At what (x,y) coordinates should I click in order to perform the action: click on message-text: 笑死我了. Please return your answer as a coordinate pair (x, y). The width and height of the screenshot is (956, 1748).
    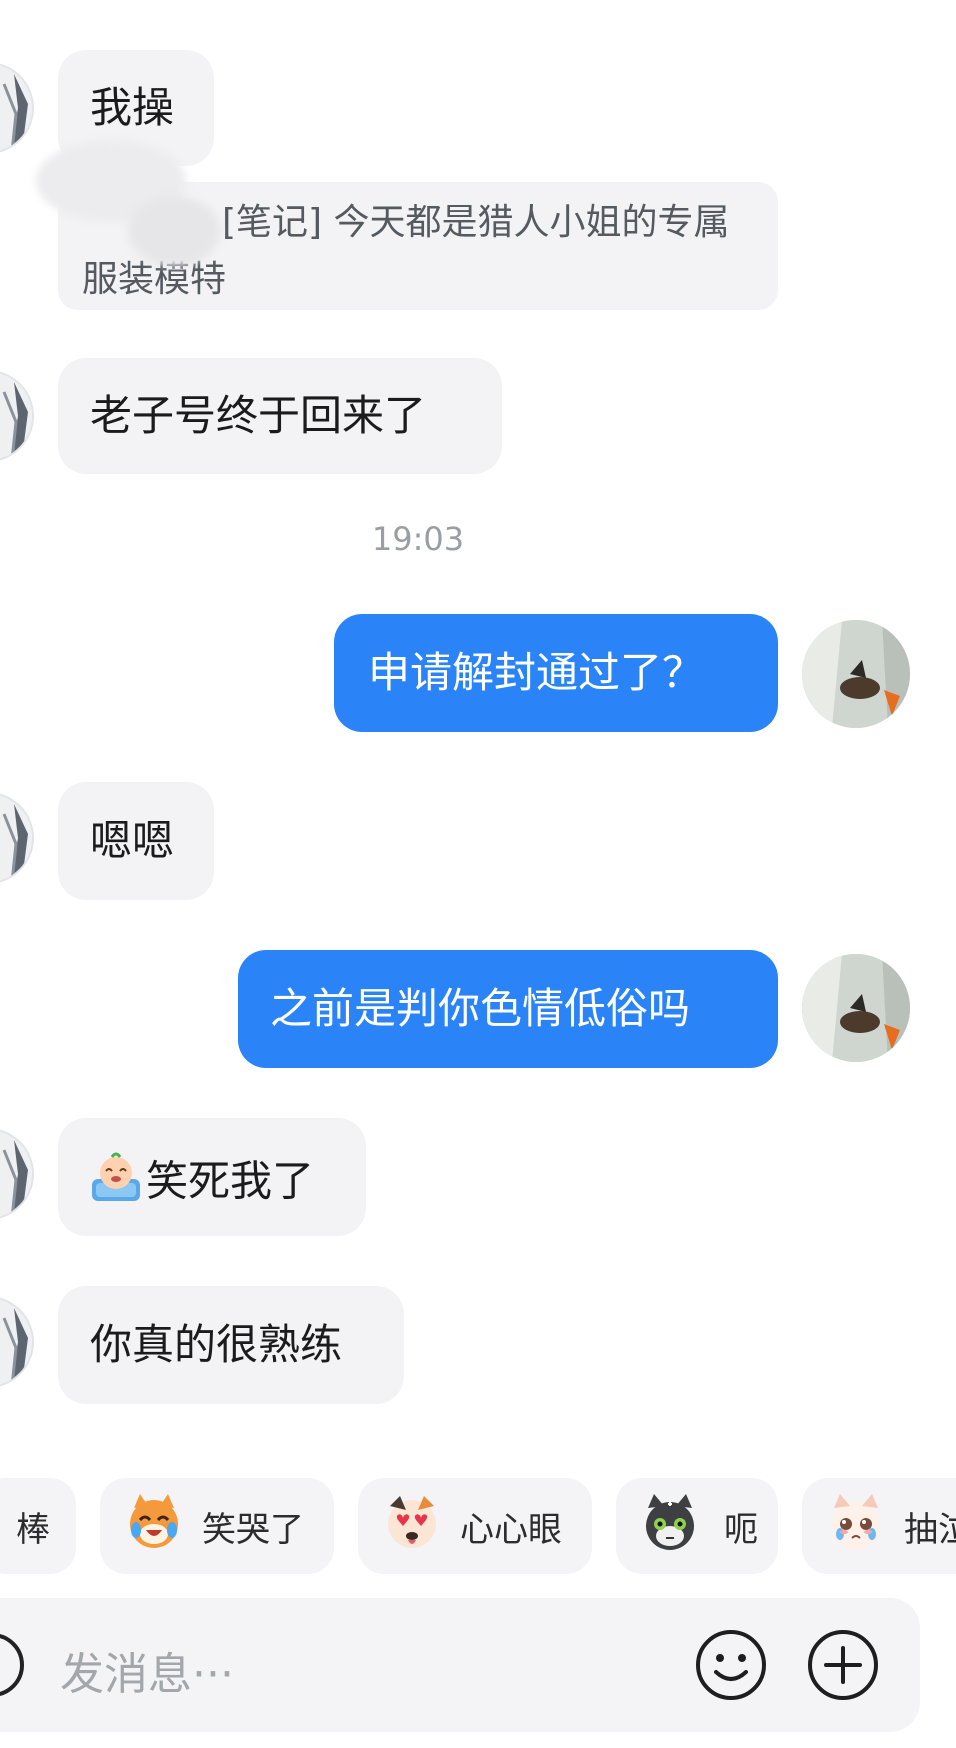
    Looking at the image, I should click on (230, 1181).